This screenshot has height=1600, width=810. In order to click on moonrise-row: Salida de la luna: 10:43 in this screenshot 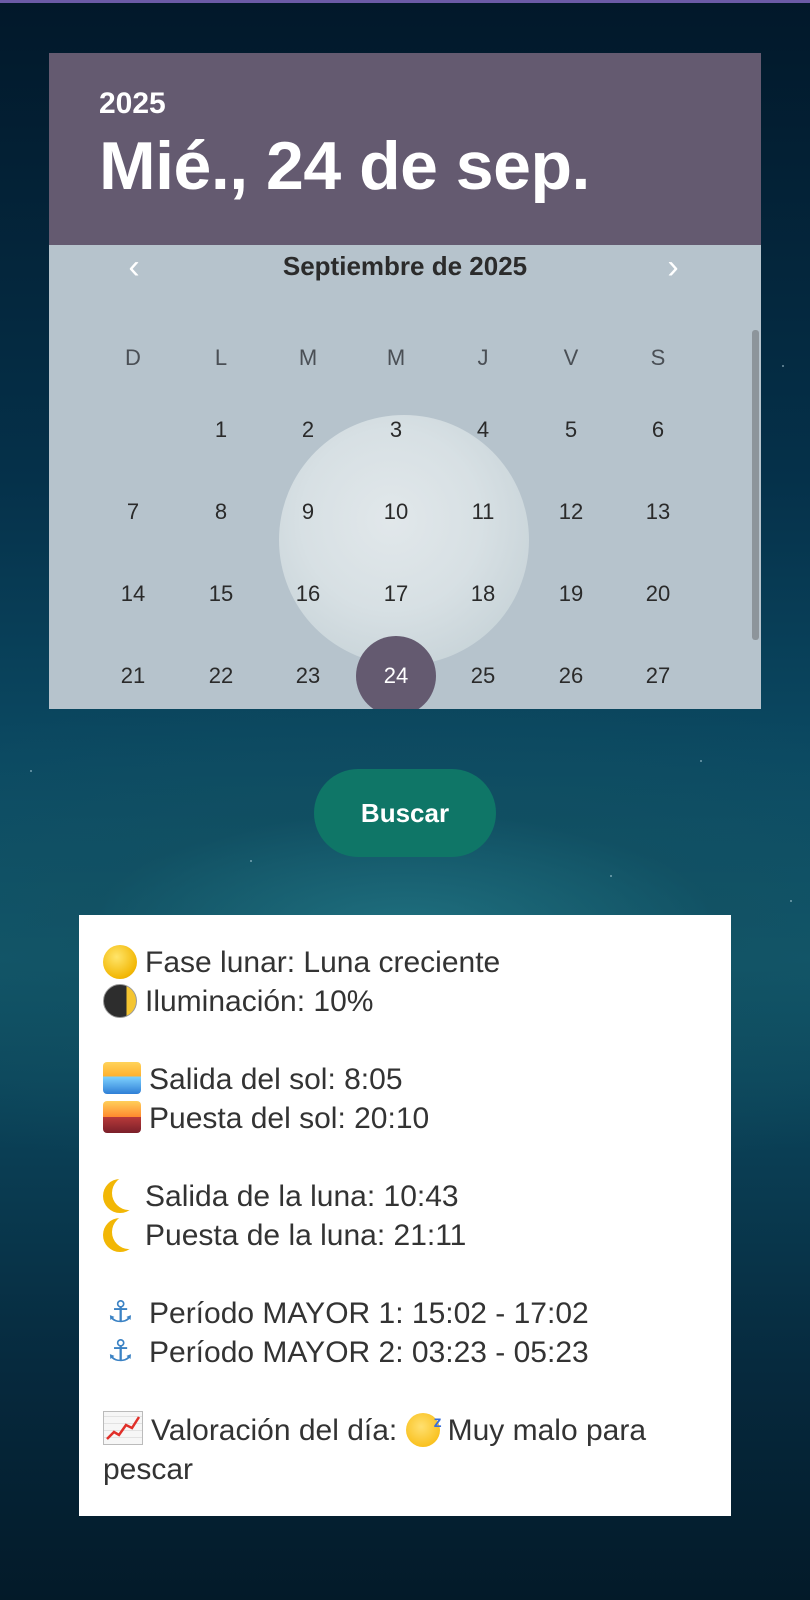, I will do `click(405, 1196)`.